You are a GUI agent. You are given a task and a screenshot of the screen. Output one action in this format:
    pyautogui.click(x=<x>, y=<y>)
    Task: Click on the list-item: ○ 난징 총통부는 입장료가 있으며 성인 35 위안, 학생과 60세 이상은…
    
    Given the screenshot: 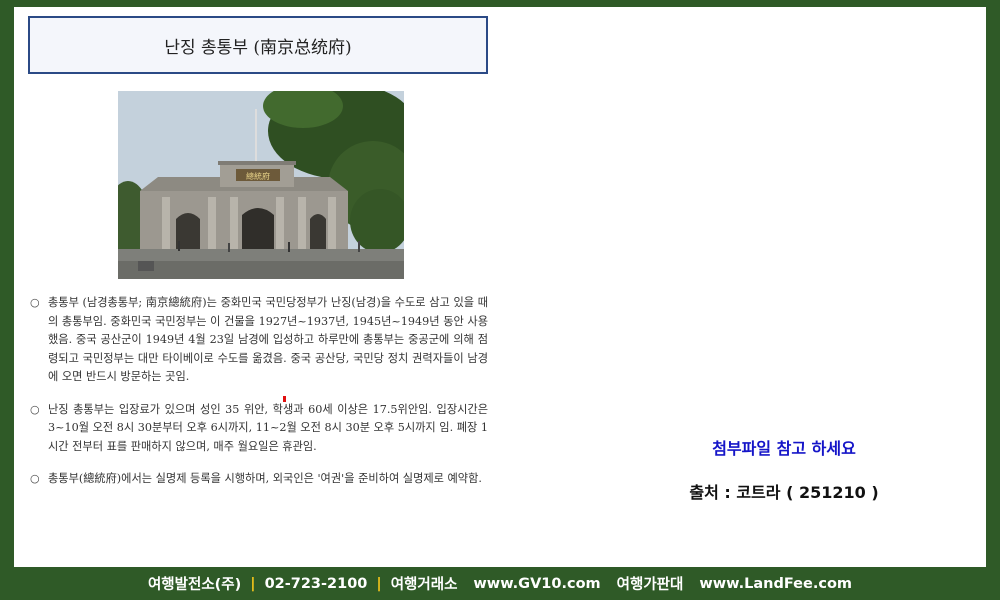 What is the action you would take?
    pyautogui.click(x=258, y=429)
    